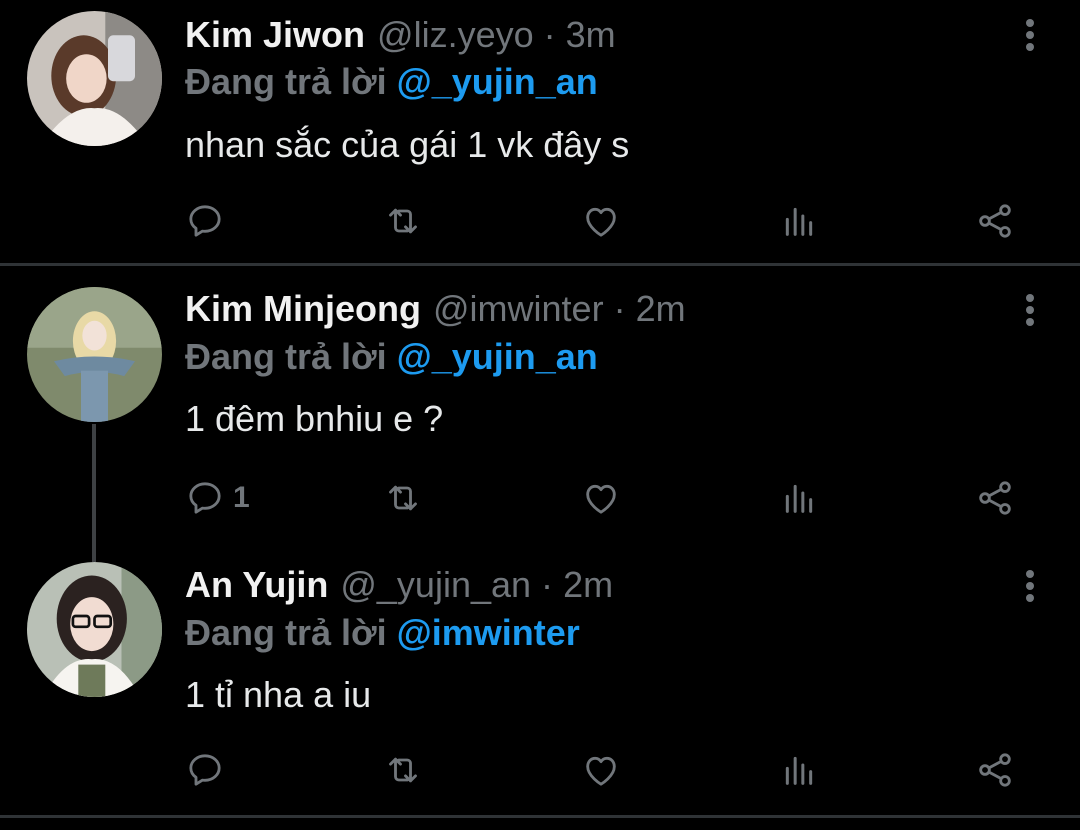 This screenshot has width=1080, height=830. I want to click on tweet-header: An Yujin @_yujin_an · 2m, so click(399, 585).